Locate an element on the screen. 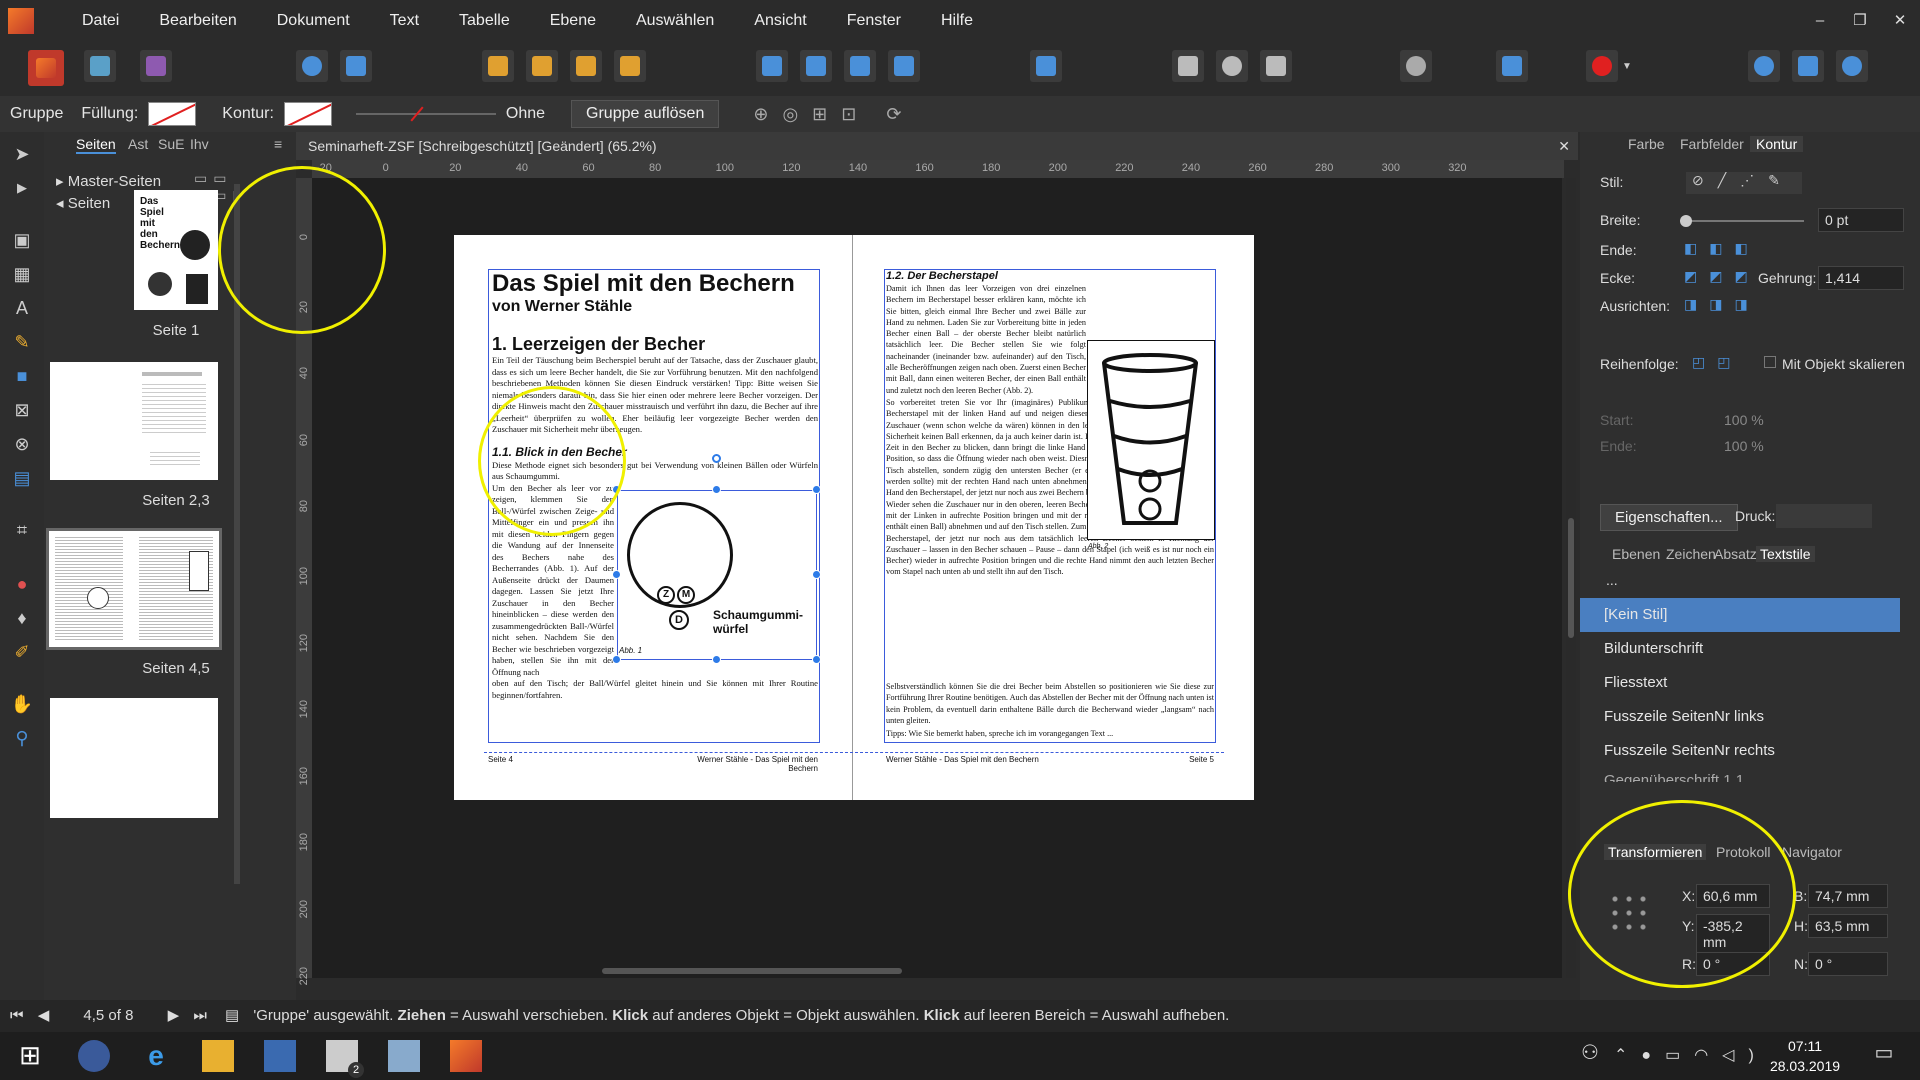 This screenshot has width=1920, height=1080. tab-seiten: Seiten is located at coordinates (96, 145).